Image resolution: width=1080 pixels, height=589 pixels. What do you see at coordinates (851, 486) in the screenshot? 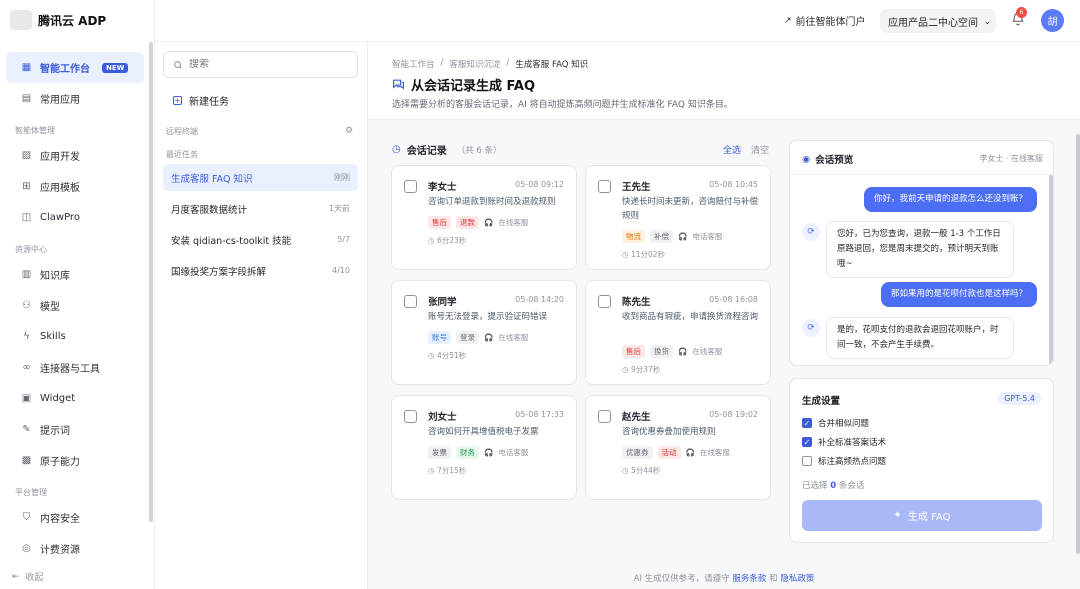
I see `selected-suffix: 条会话` at bounding box center [851, 486].